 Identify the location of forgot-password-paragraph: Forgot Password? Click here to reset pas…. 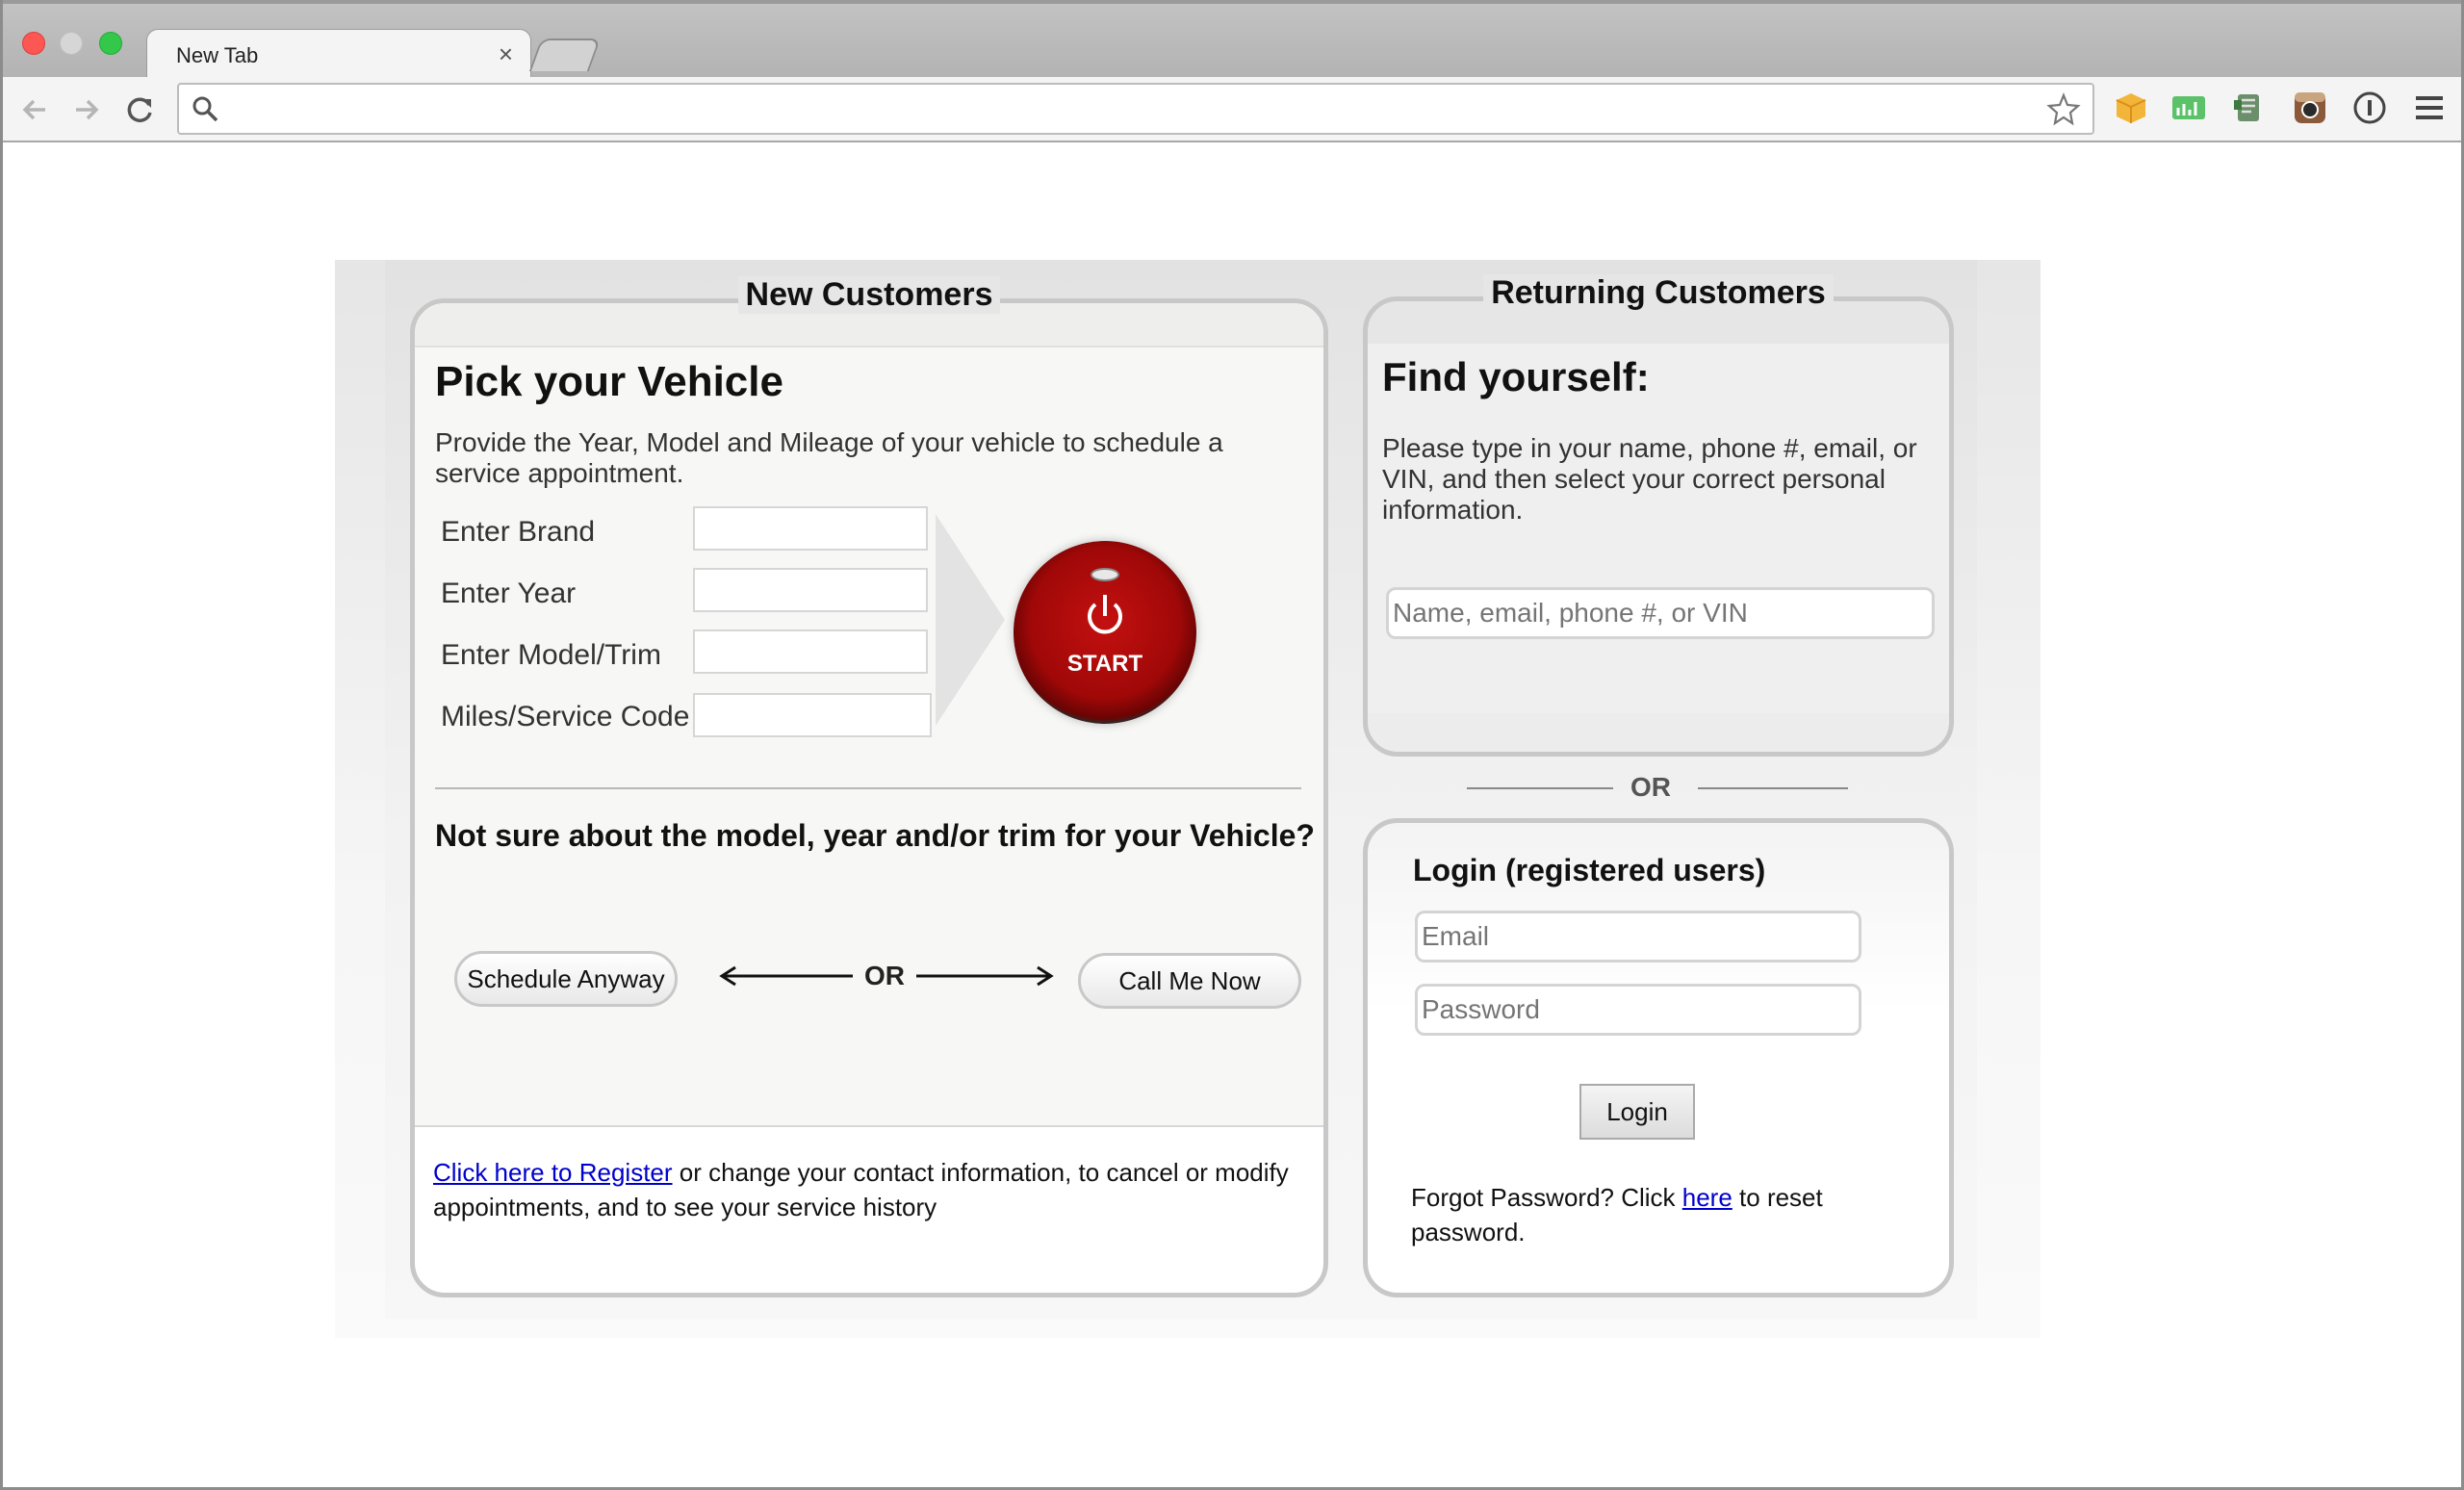
(1661, 1214).